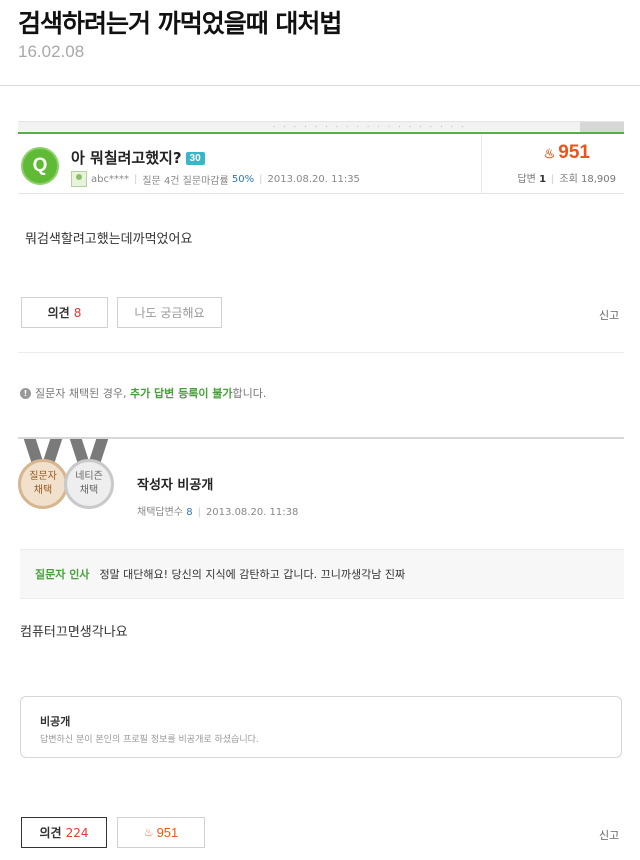 The height and width of the screenshot is (860, 640). Describe the element at coordinates (598, 179) in the screenshot. I see `view-count: 18,909` at that location.